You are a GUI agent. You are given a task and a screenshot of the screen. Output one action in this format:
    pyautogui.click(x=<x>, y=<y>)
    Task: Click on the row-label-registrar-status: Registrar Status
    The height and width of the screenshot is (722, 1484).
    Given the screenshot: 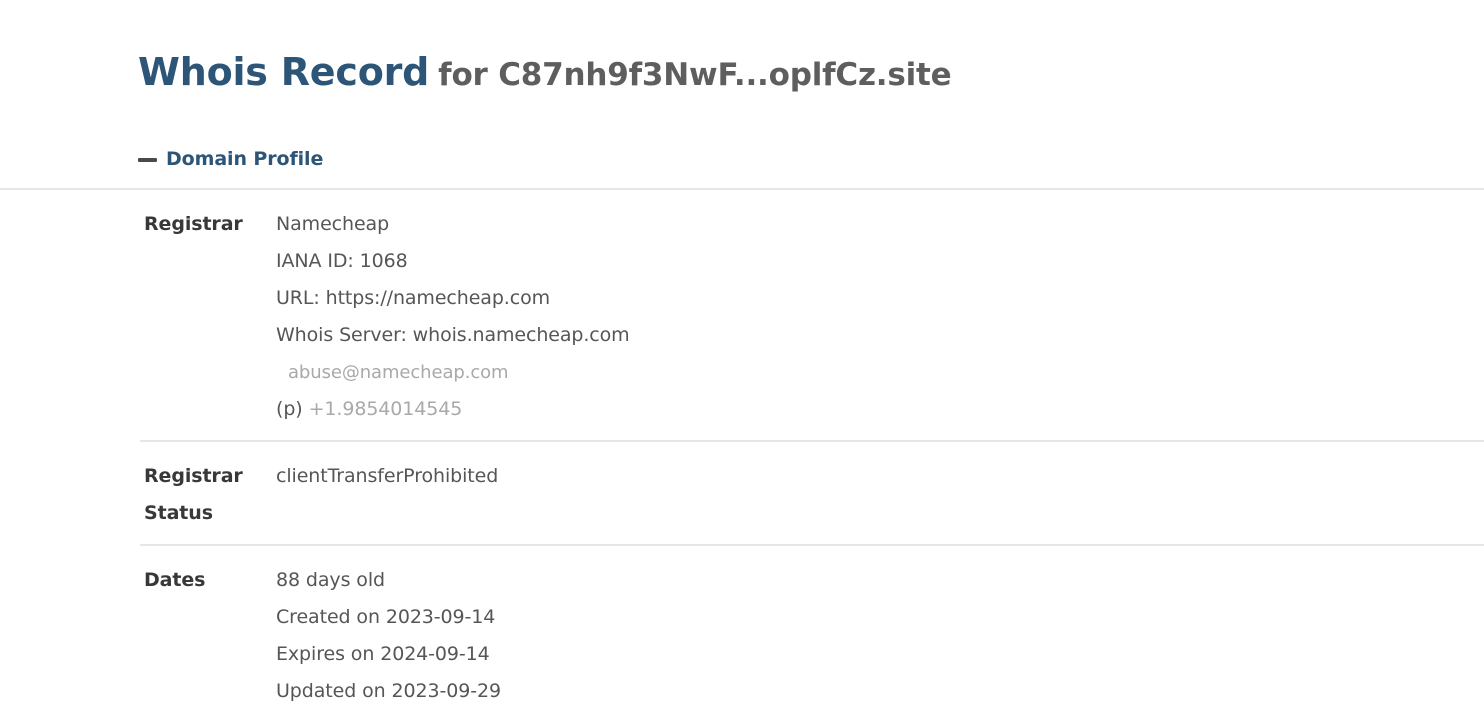 What is the action you would take?
    pyautogui.click(x=193, y=494)
    